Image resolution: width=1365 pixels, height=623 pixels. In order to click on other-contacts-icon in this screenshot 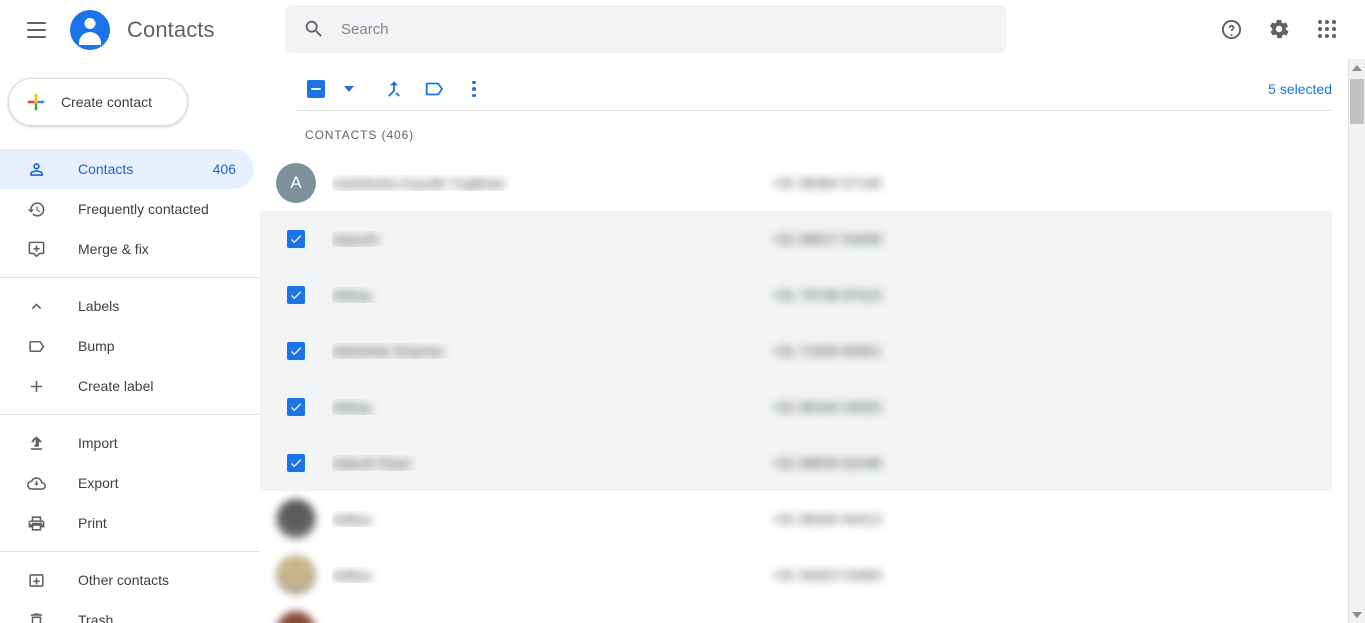, I will do `click(36, 580)`.